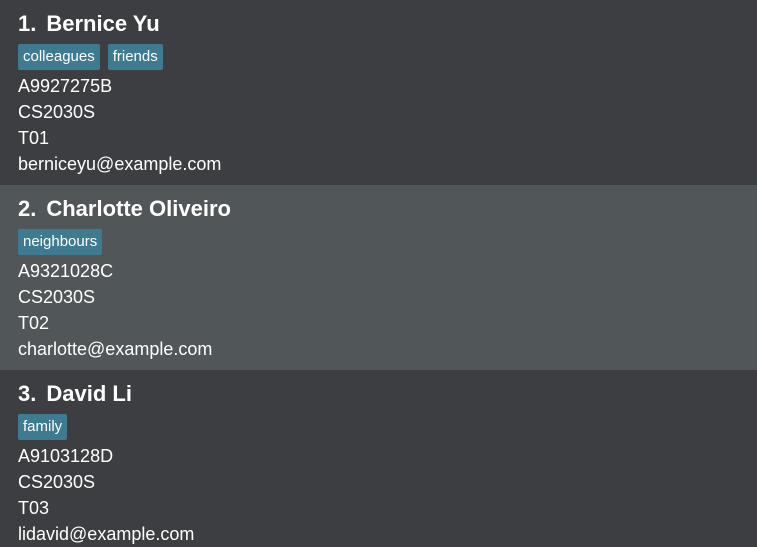 This screenshot has width=757, height=547. What do you see at coordinates (89, 393) in the screenshot?
I see `person-name: David Li` at bounding box center [89, 393].